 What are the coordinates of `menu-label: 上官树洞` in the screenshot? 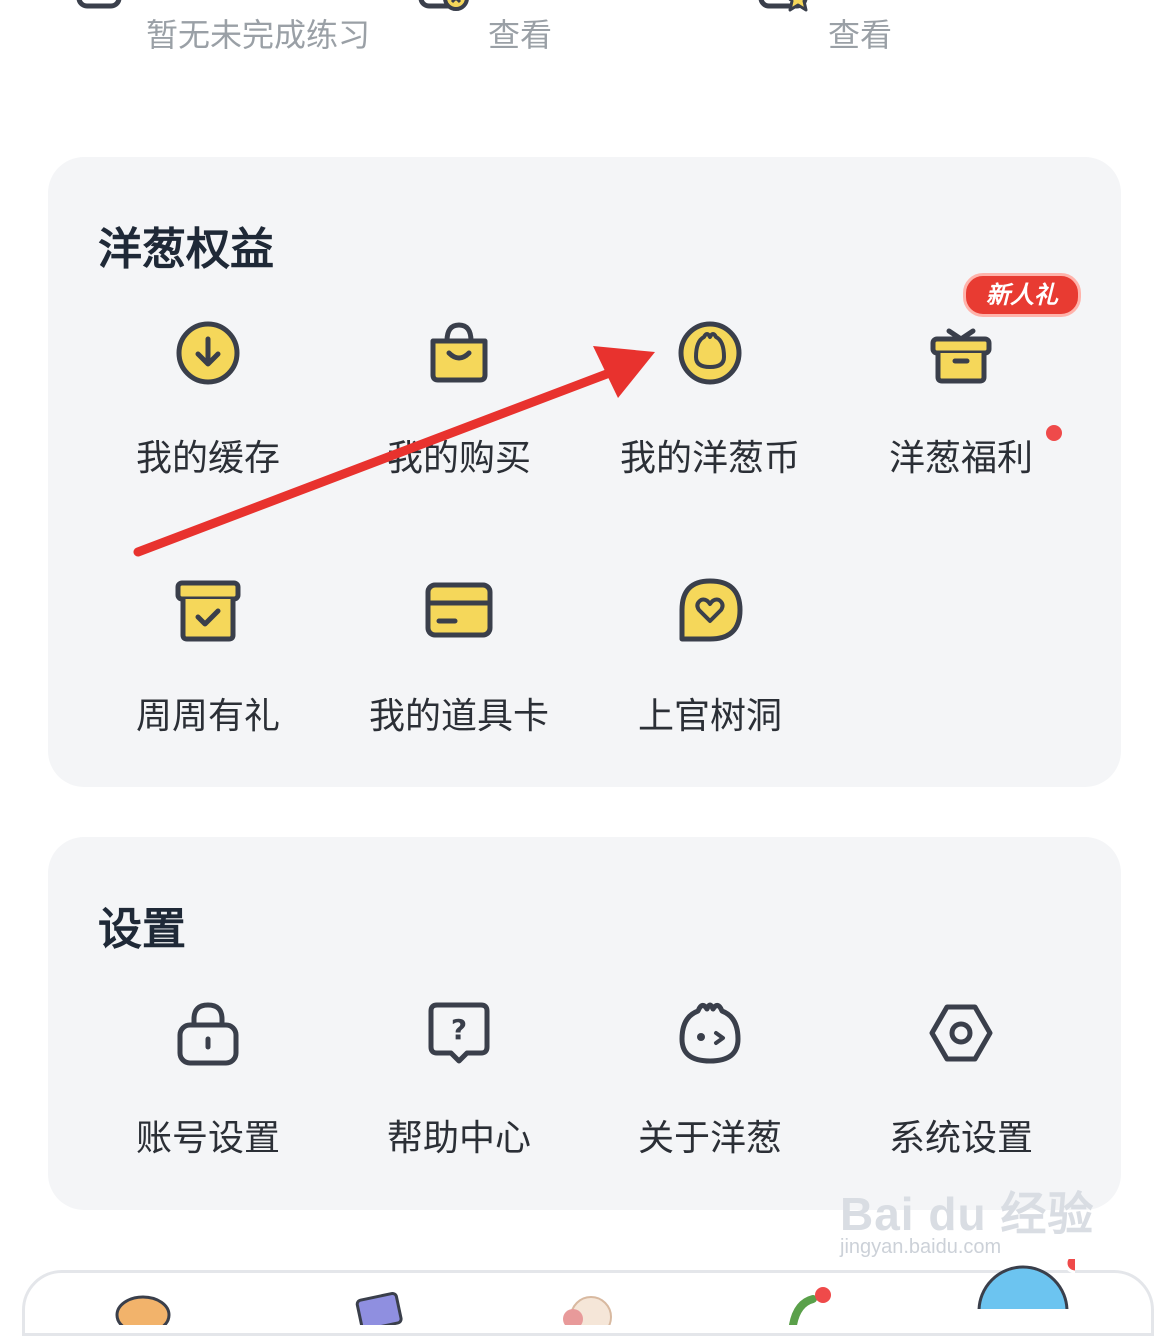 It's located at (709, 716).